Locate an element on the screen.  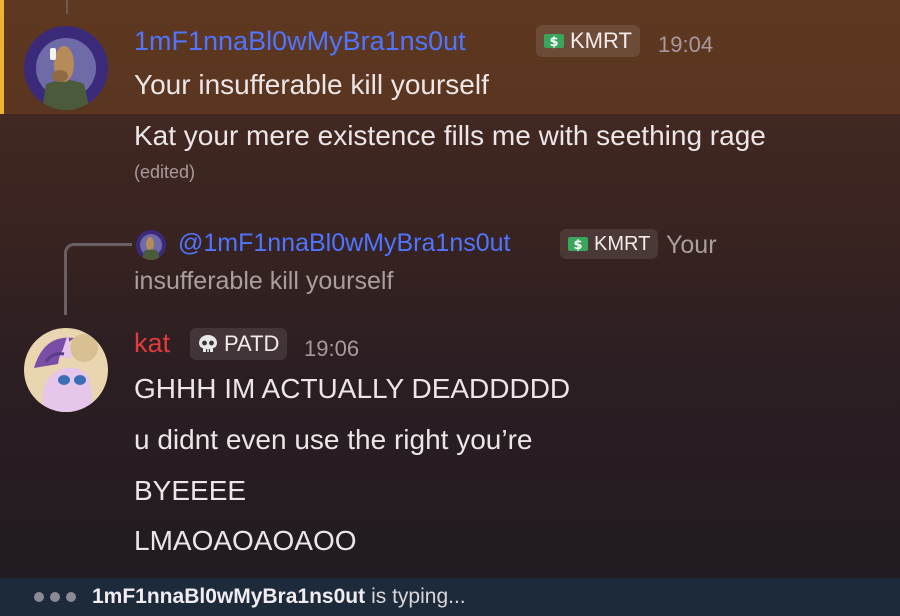
message-text: BYEEEE is located at coordinates (190, 490).